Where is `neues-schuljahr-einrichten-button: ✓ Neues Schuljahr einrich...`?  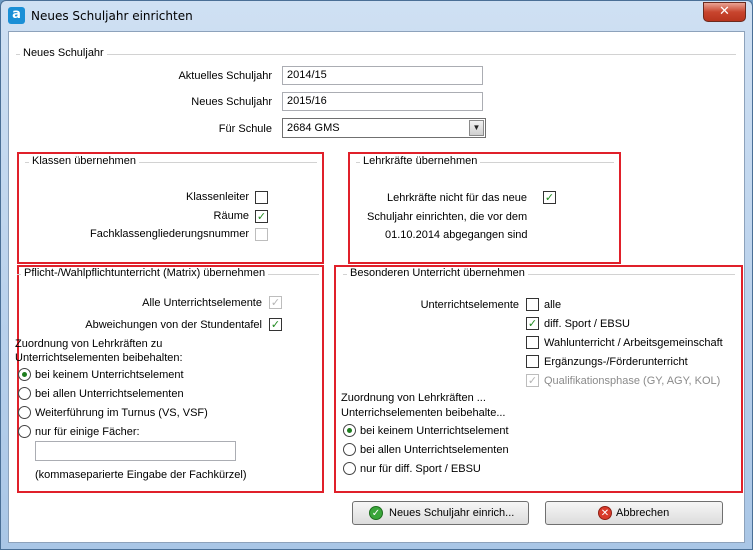 neues-schuljahr-einrichten-button: ✓ Neues Schuljahr einrich... is located at coordinates (440, 513).